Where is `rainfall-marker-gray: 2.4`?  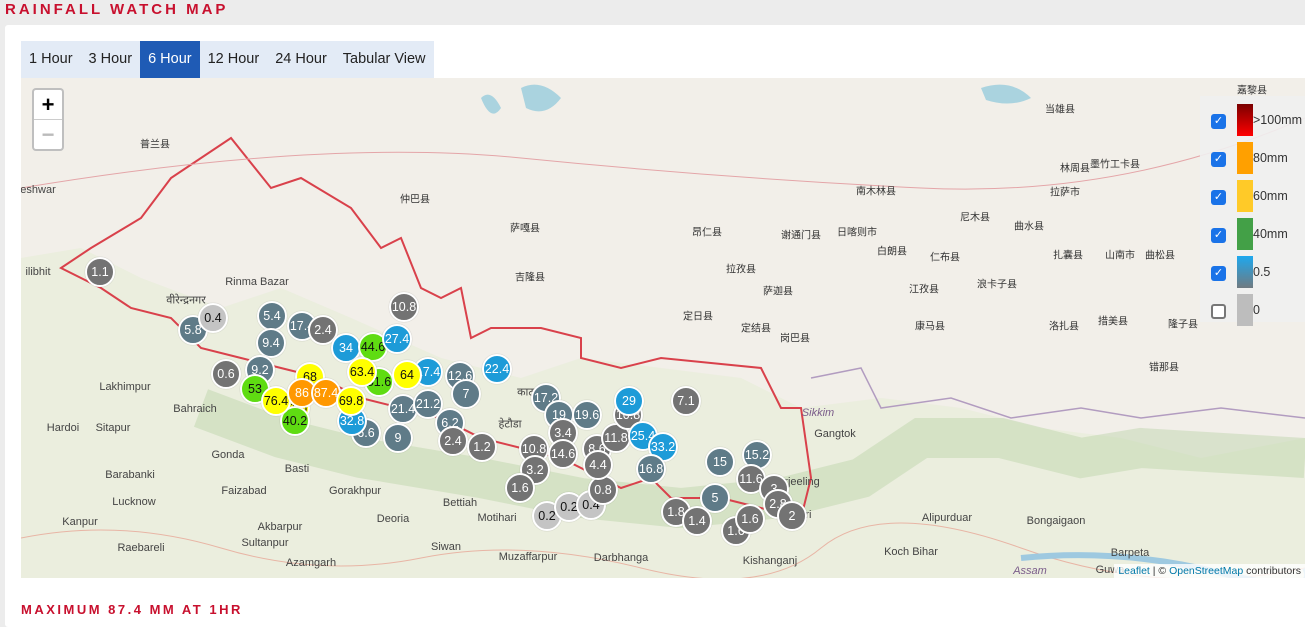
rainfall-marker-gray: 2.4 is located at coordinates (453, 441).